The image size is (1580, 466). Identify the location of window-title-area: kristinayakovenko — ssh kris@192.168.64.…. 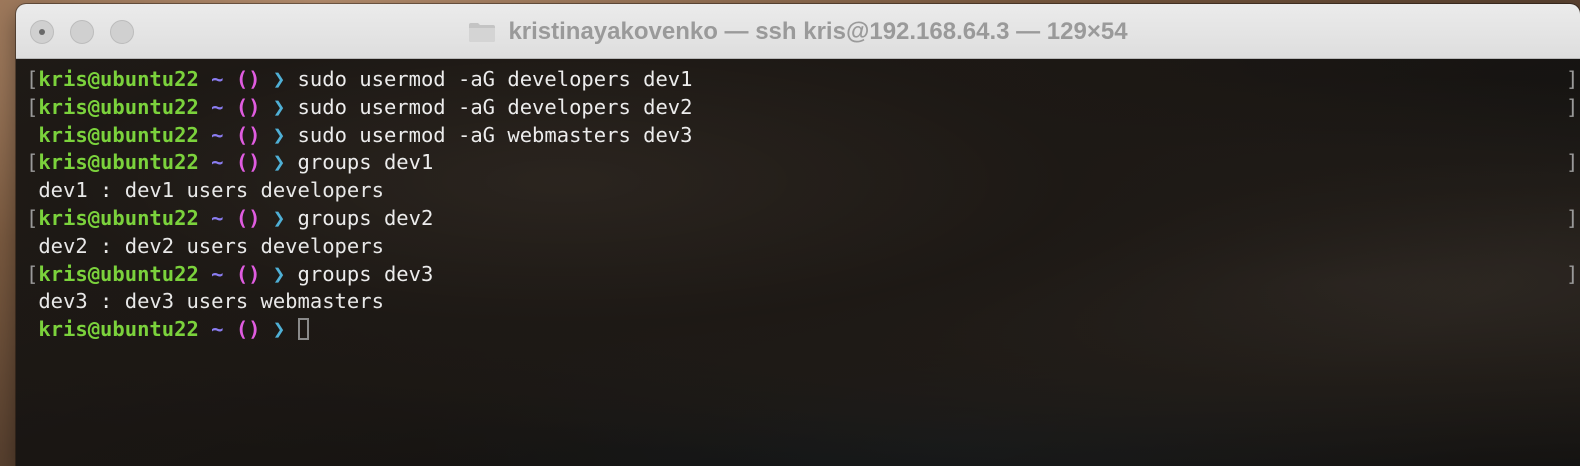
(798, 31).